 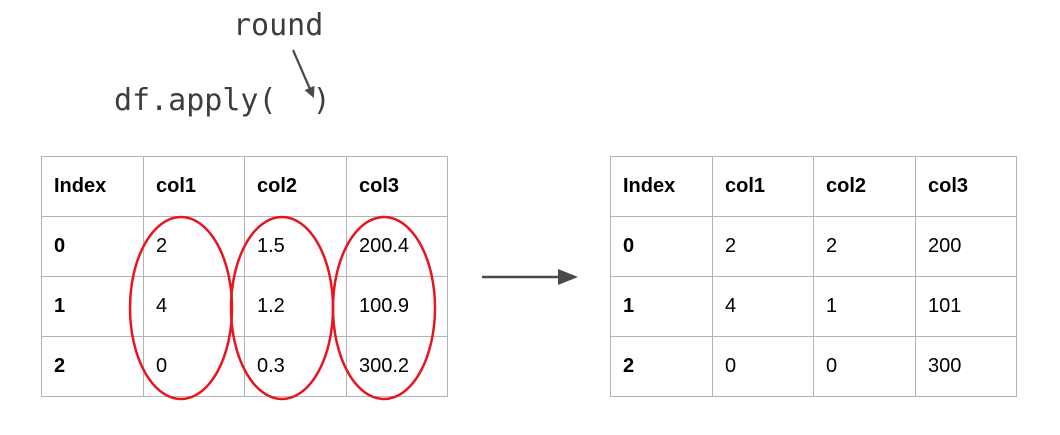 I want to click on table-row: 1 4 1 101, so click(x=813, y=306).